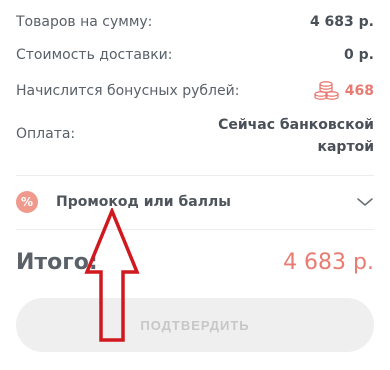 The width and height of the screenshot is (390, 370). What do you see at coordinates (128, 91) in the screenshot?
I see `bonus-label: Начислится бонусных рублей:` at bounding box center [128, 91].